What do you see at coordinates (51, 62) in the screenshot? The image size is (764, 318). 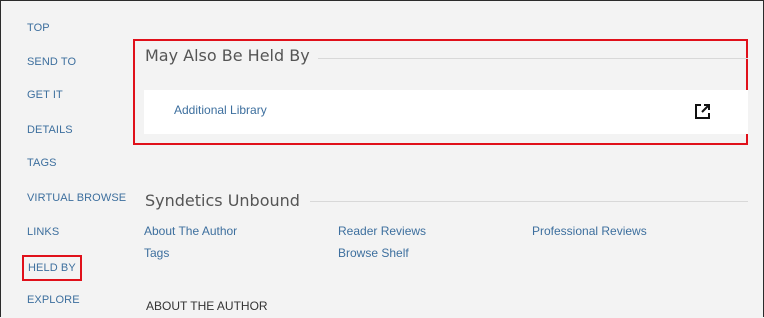 I see `sidebar-item-send-to: SEND TO` at bounding box center [51, 62].